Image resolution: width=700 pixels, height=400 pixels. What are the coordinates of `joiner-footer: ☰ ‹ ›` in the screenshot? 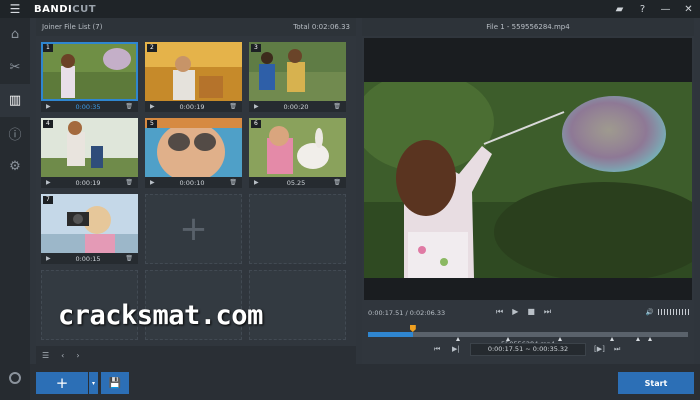 It's located at (196, 355).